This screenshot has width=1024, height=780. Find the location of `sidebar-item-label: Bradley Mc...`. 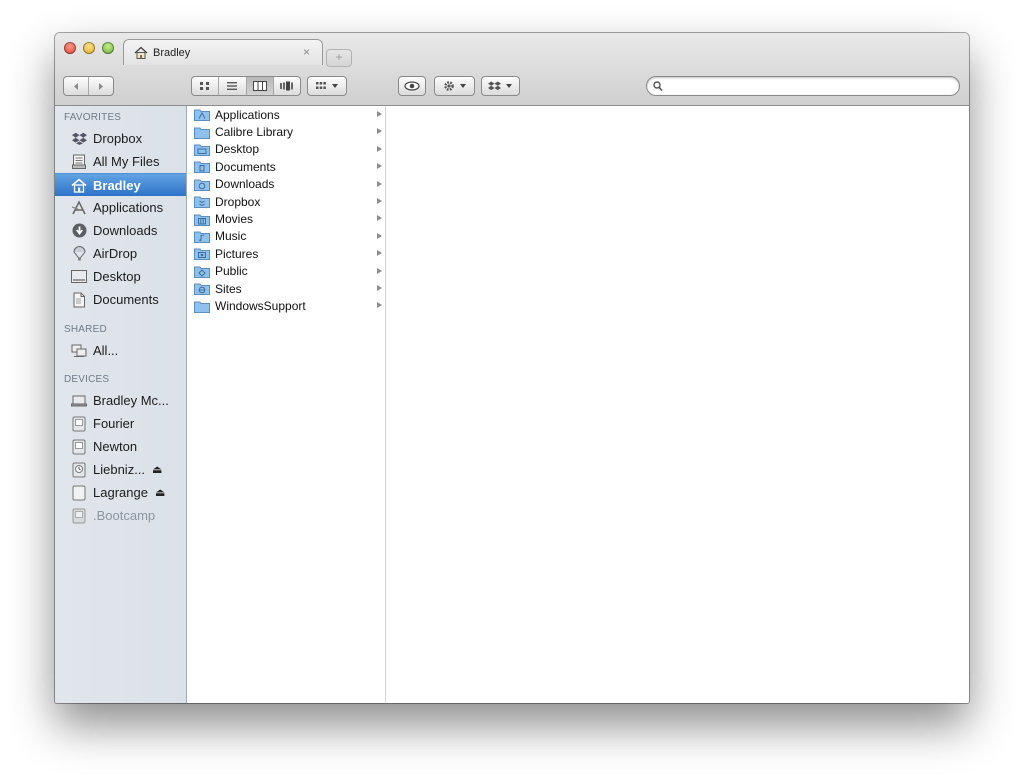

sidebar-item-label: Bradley Mc... is located at coordinates (131, 400).